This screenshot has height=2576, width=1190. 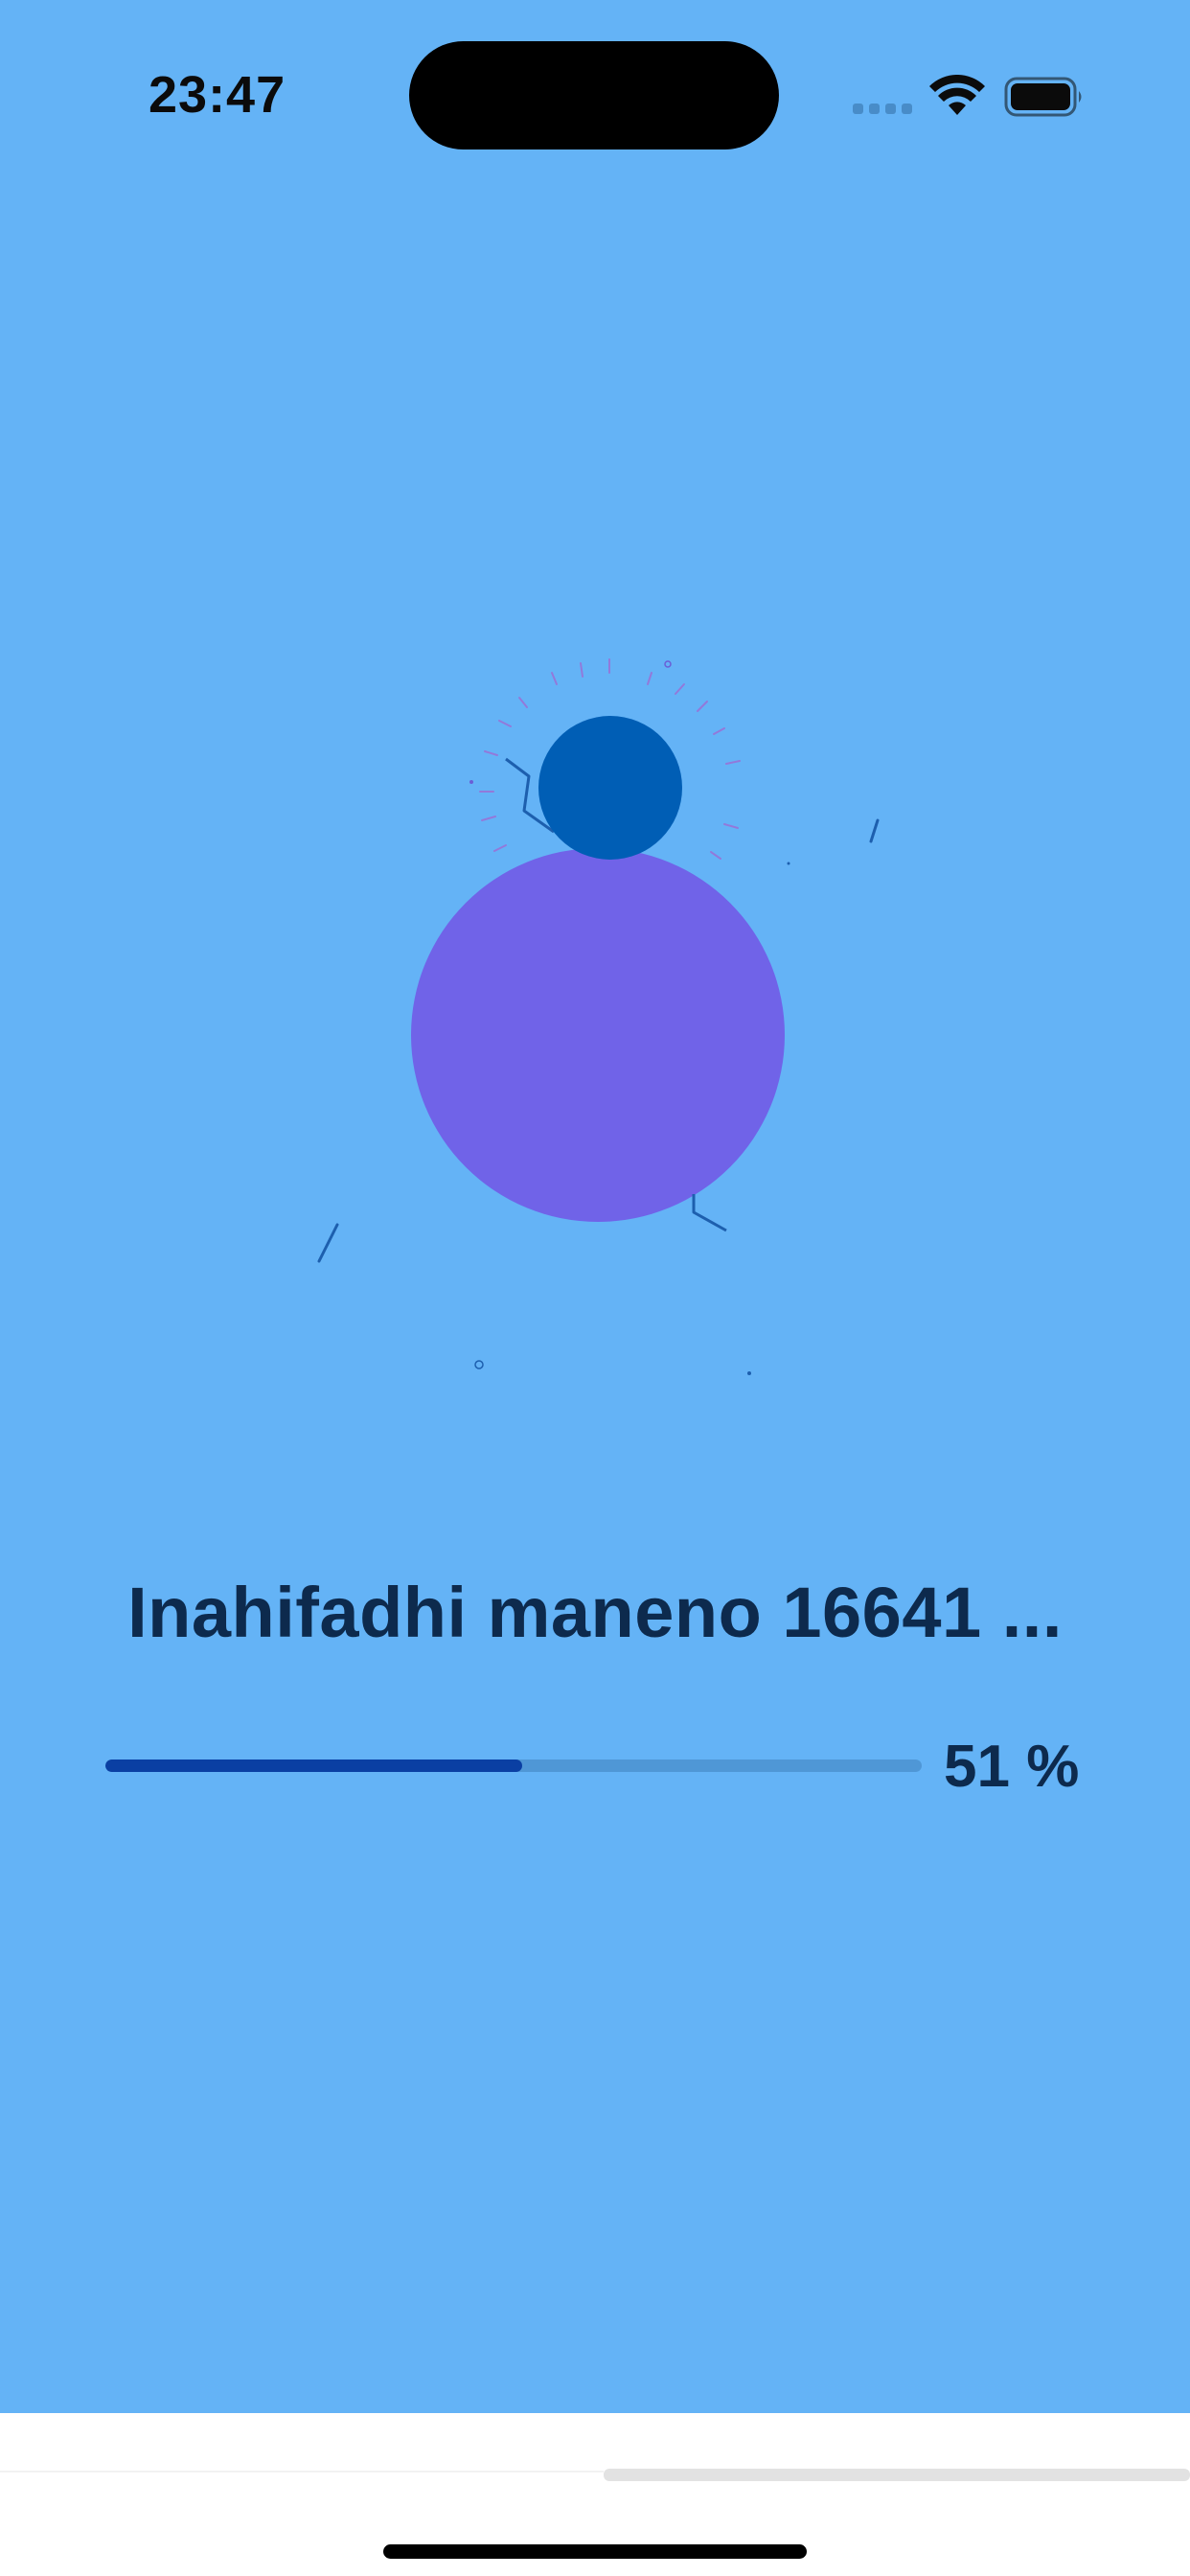 I want to click on loading-illustration, so click(x=599, y=1016).